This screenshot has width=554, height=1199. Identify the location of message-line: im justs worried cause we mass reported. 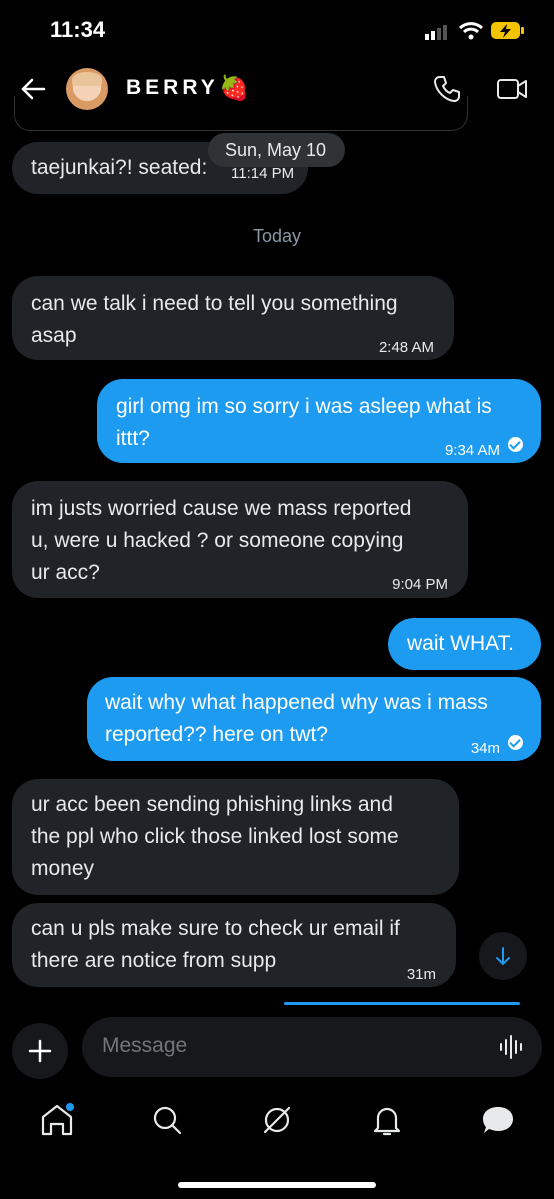
(221, 508).